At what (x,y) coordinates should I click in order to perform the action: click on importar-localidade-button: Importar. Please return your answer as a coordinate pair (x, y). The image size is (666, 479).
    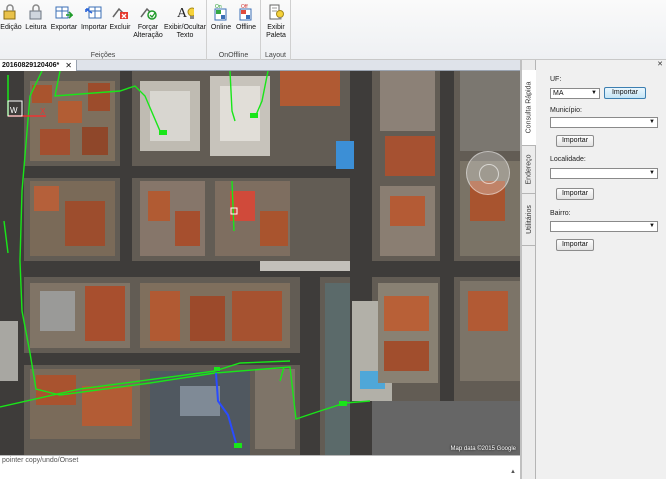
    Looking at the image, I should click on (575, 194).